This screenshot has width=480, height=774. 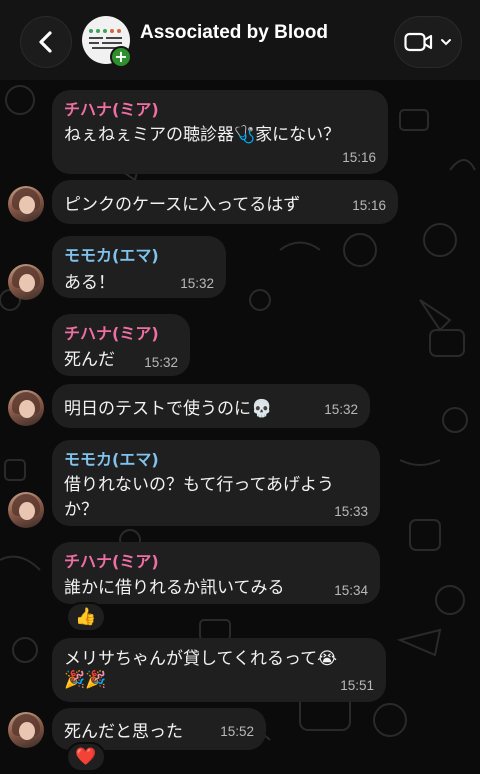 I want to click on message-bubble: ピンクのケースに入ってるはず 15:16, so click(x=225, y=202).